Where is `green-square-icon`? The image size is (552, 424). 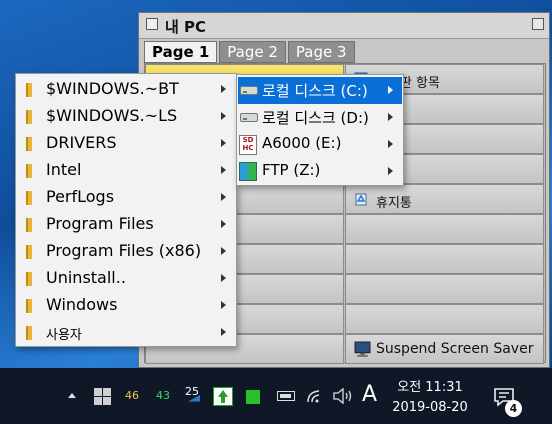
green-square-icon is located at coordinates (253, 397).